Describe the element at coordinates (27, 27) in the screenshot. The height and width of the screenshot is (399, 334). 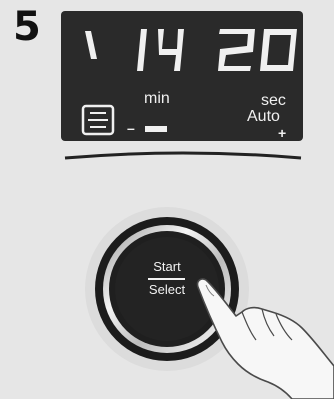
I see `step-number: 5` at that location.